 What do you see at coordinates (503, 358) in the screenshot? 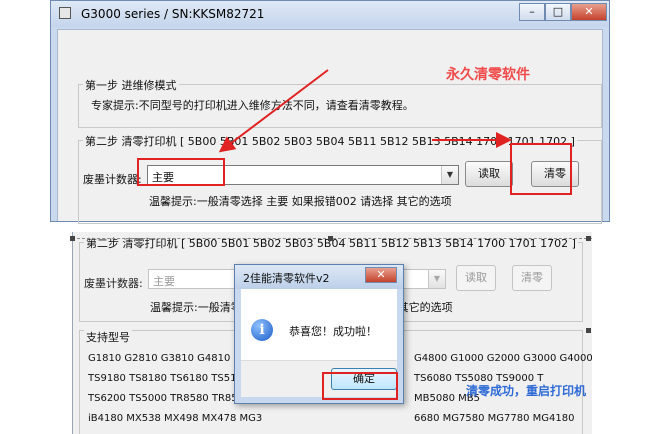
I see `model-line: G4800 G1000 G2000 G3000 G4000` at bounding box center [503, 358].